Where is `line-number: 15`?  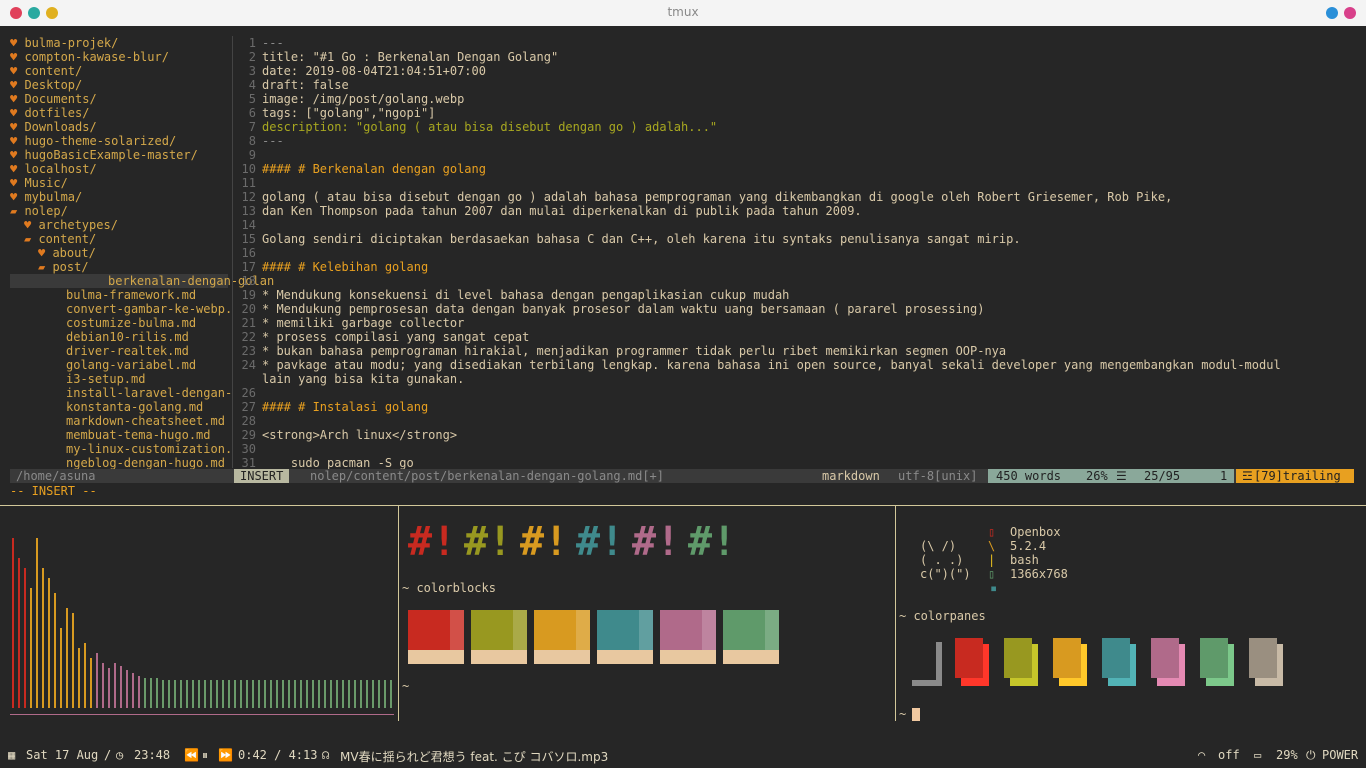
line-number: 15 is located at coordinates (248, 239).